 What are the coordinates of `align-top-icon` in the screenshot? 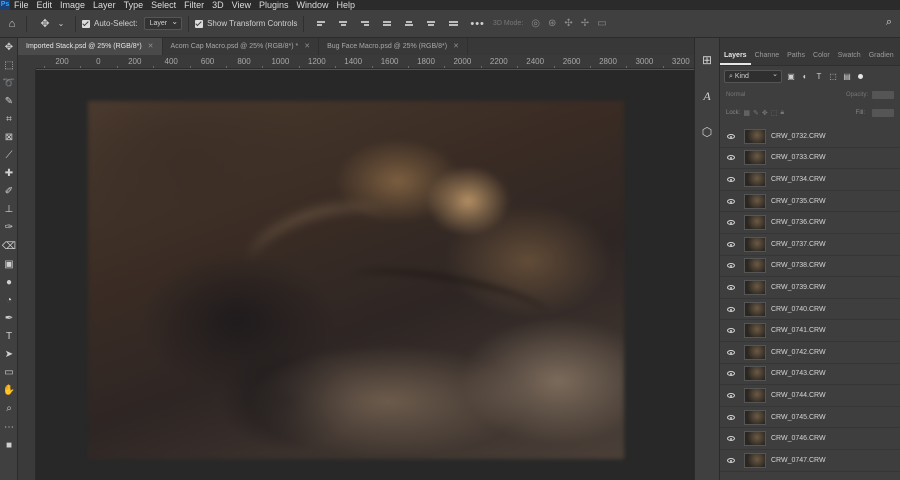 It's located at (387, 24).